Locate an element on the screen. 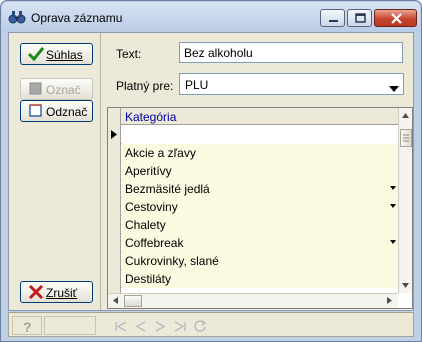 The height and width of the screenshot is (342, 422). cancel-label: Zrušiť is located at coordinates (62, 293).